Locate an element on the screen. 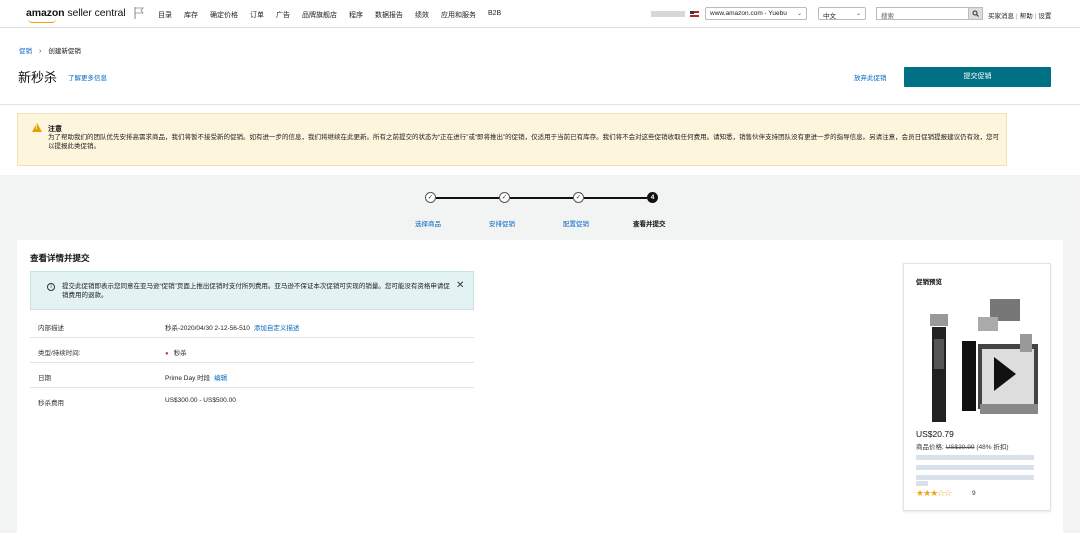 The image size is (1080, 533). nav-item-b2b: B2B is located at coordinates (494, 15).